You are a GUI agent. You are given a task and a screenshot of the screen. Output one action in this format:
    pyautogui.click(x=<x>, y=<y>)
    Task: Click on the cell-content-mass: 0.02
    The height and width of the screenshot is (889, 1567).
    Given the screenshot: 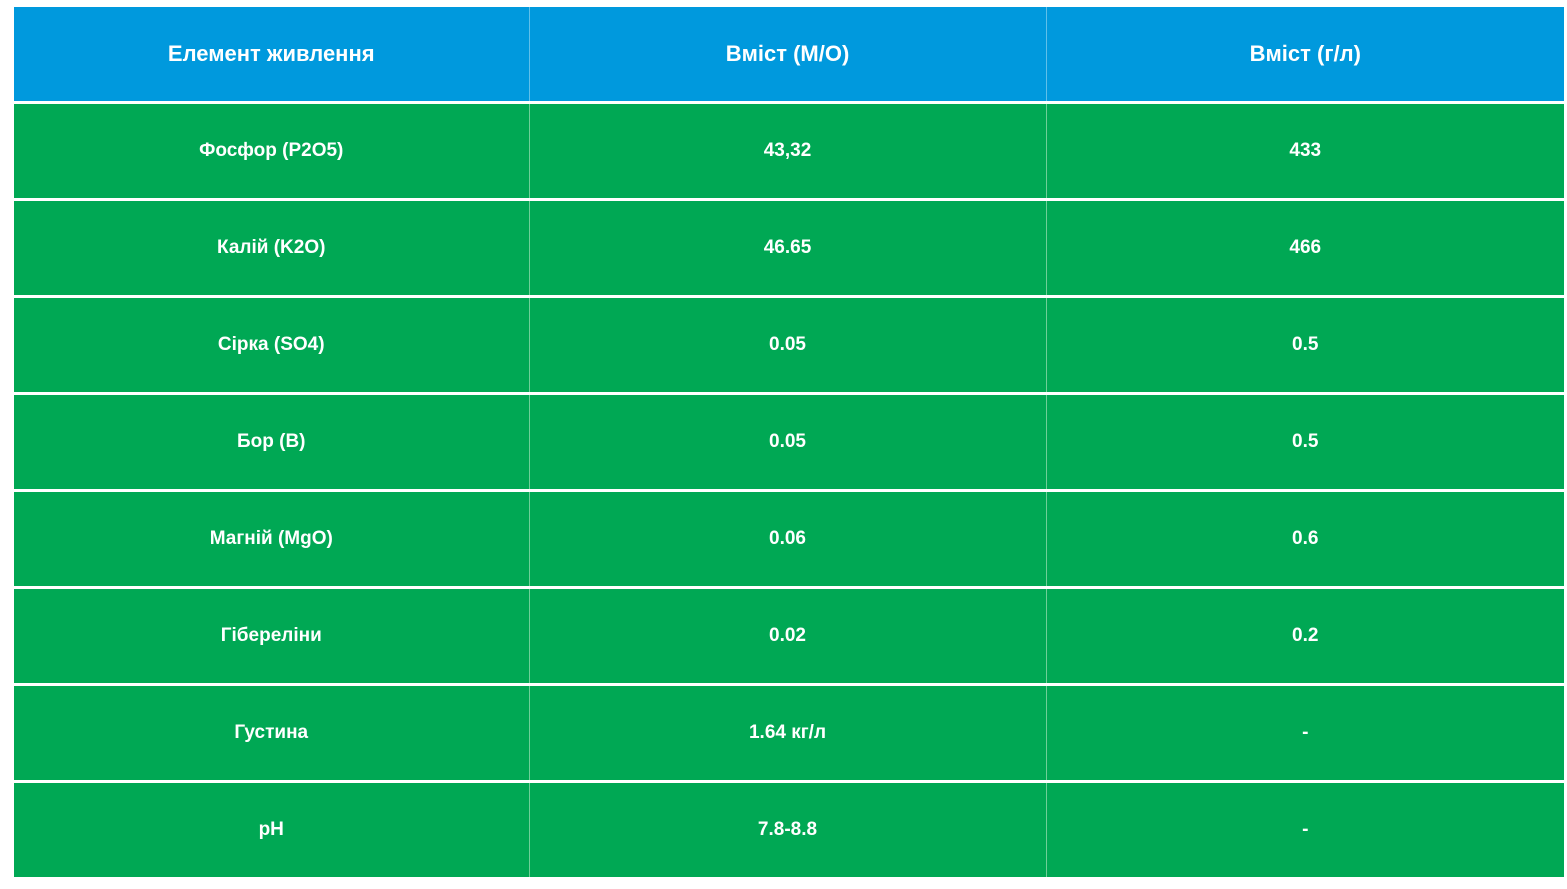 What is the action you would take?
    pyautogui.click(x=787, y=636)
    